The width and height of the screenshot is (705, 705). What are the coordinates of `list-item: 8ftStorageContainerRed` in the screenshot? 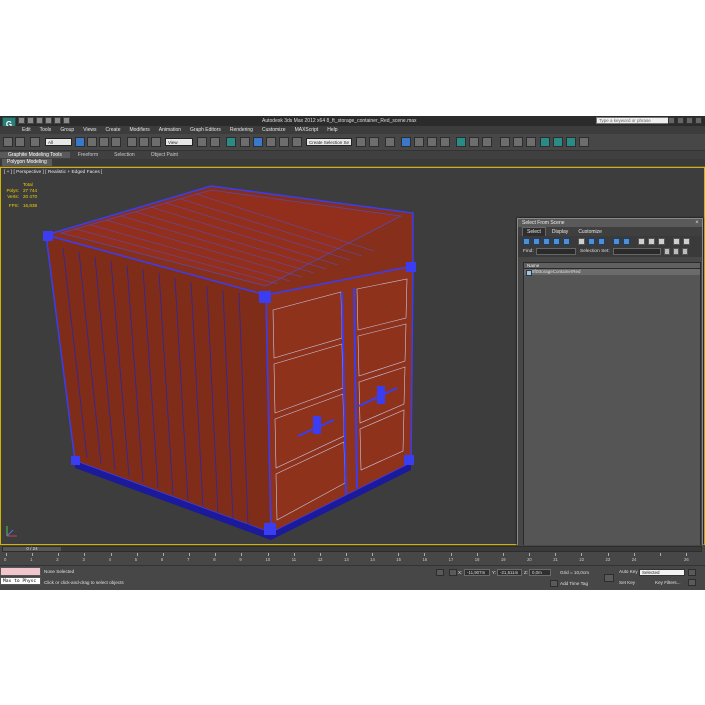 It's located at (612, 272).